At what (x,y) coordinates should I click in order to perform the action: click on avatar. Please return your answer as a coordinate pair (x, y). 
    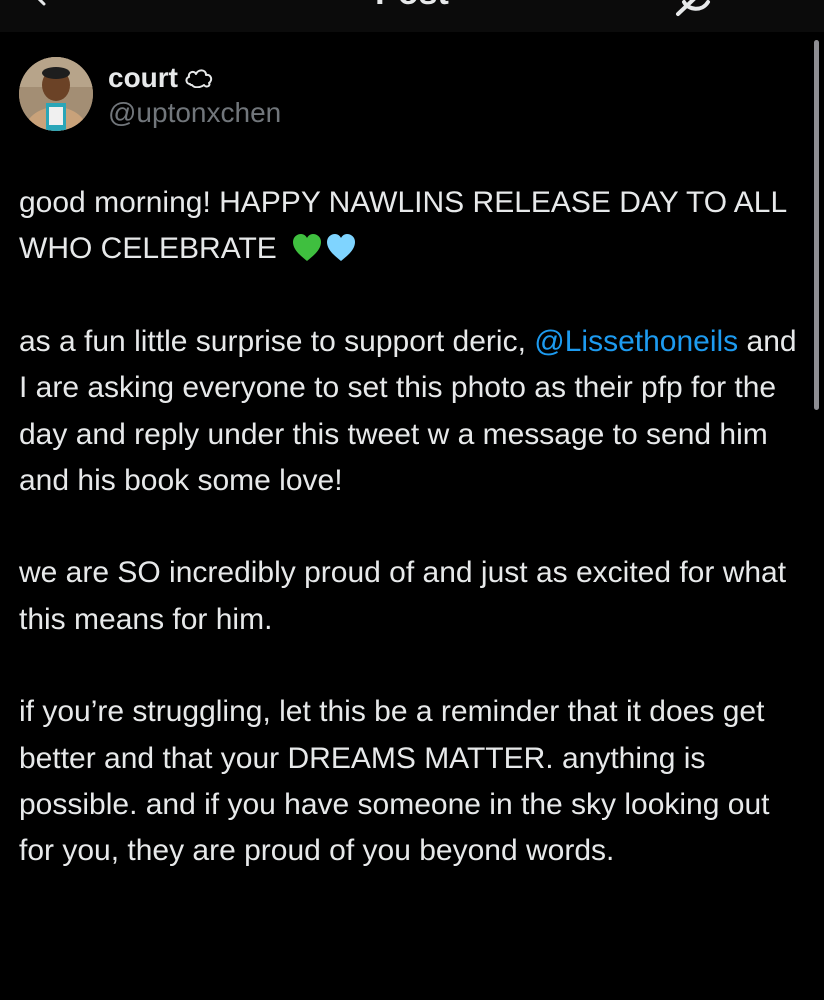
    Looking at the image, I should click on (56, 94).